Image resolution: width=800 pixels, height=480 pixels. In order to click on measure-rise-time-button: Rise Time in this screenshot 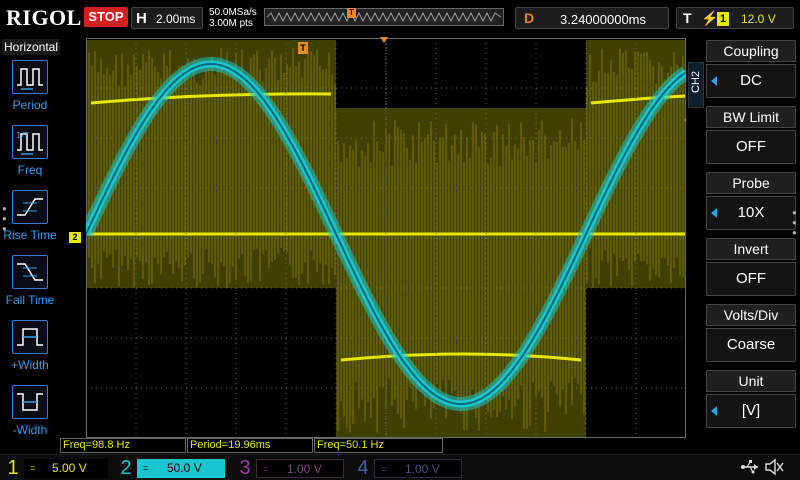, I will do `click(30, 221)`.